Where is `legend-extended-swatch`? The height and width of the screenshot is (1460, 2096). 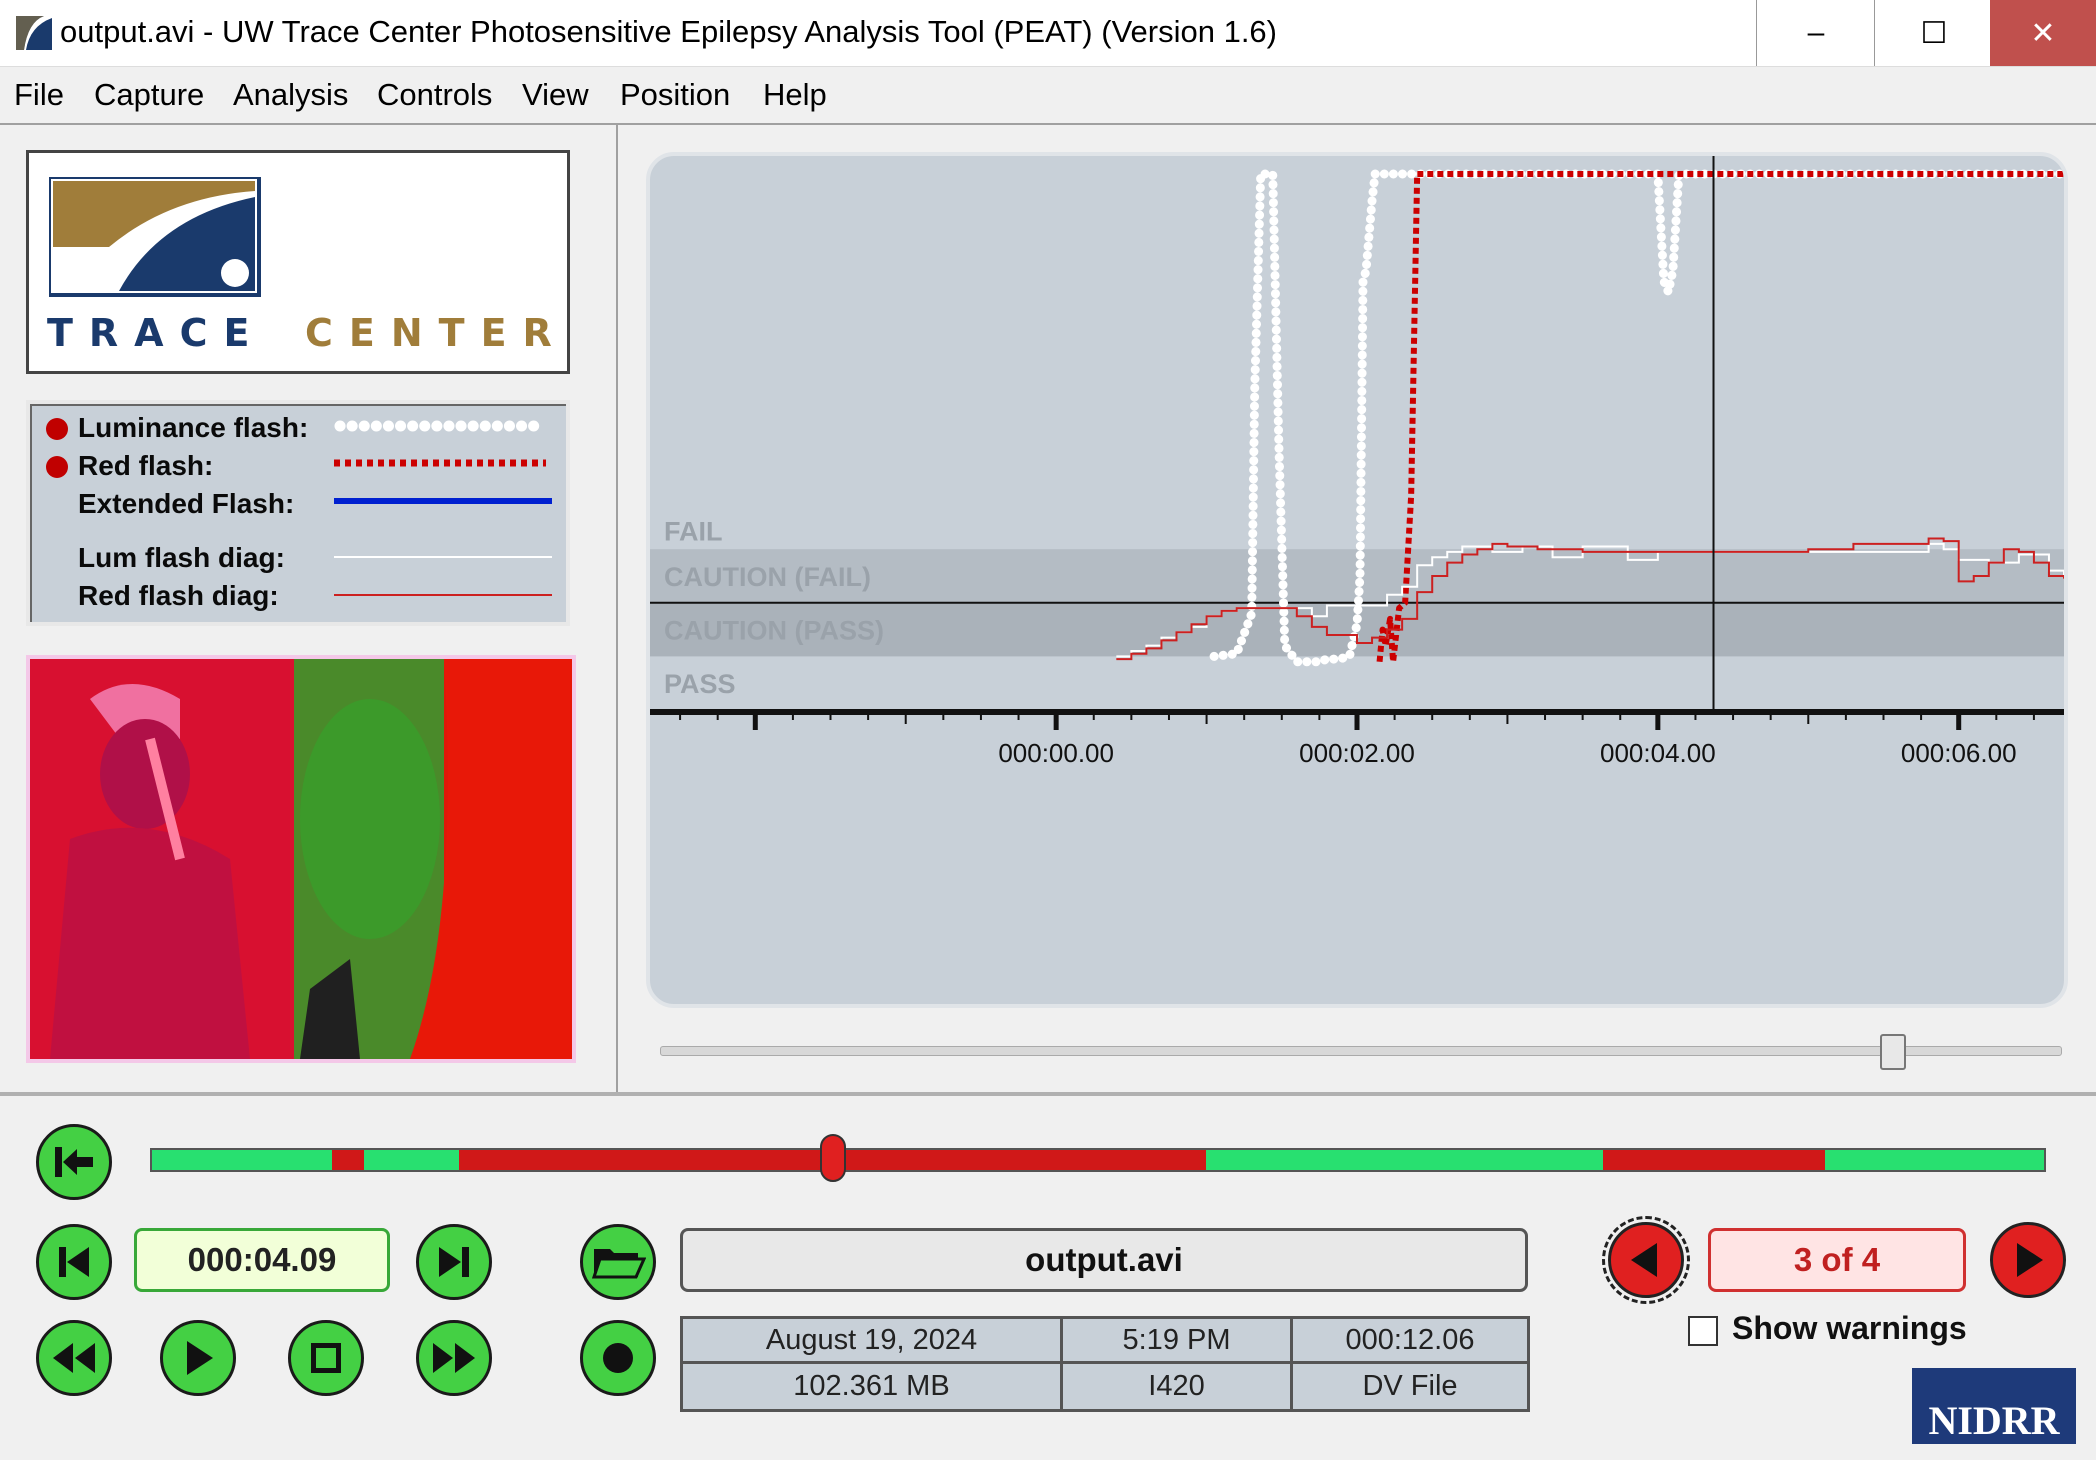
legend-extended-swatch is located at coordinates (443, 501).